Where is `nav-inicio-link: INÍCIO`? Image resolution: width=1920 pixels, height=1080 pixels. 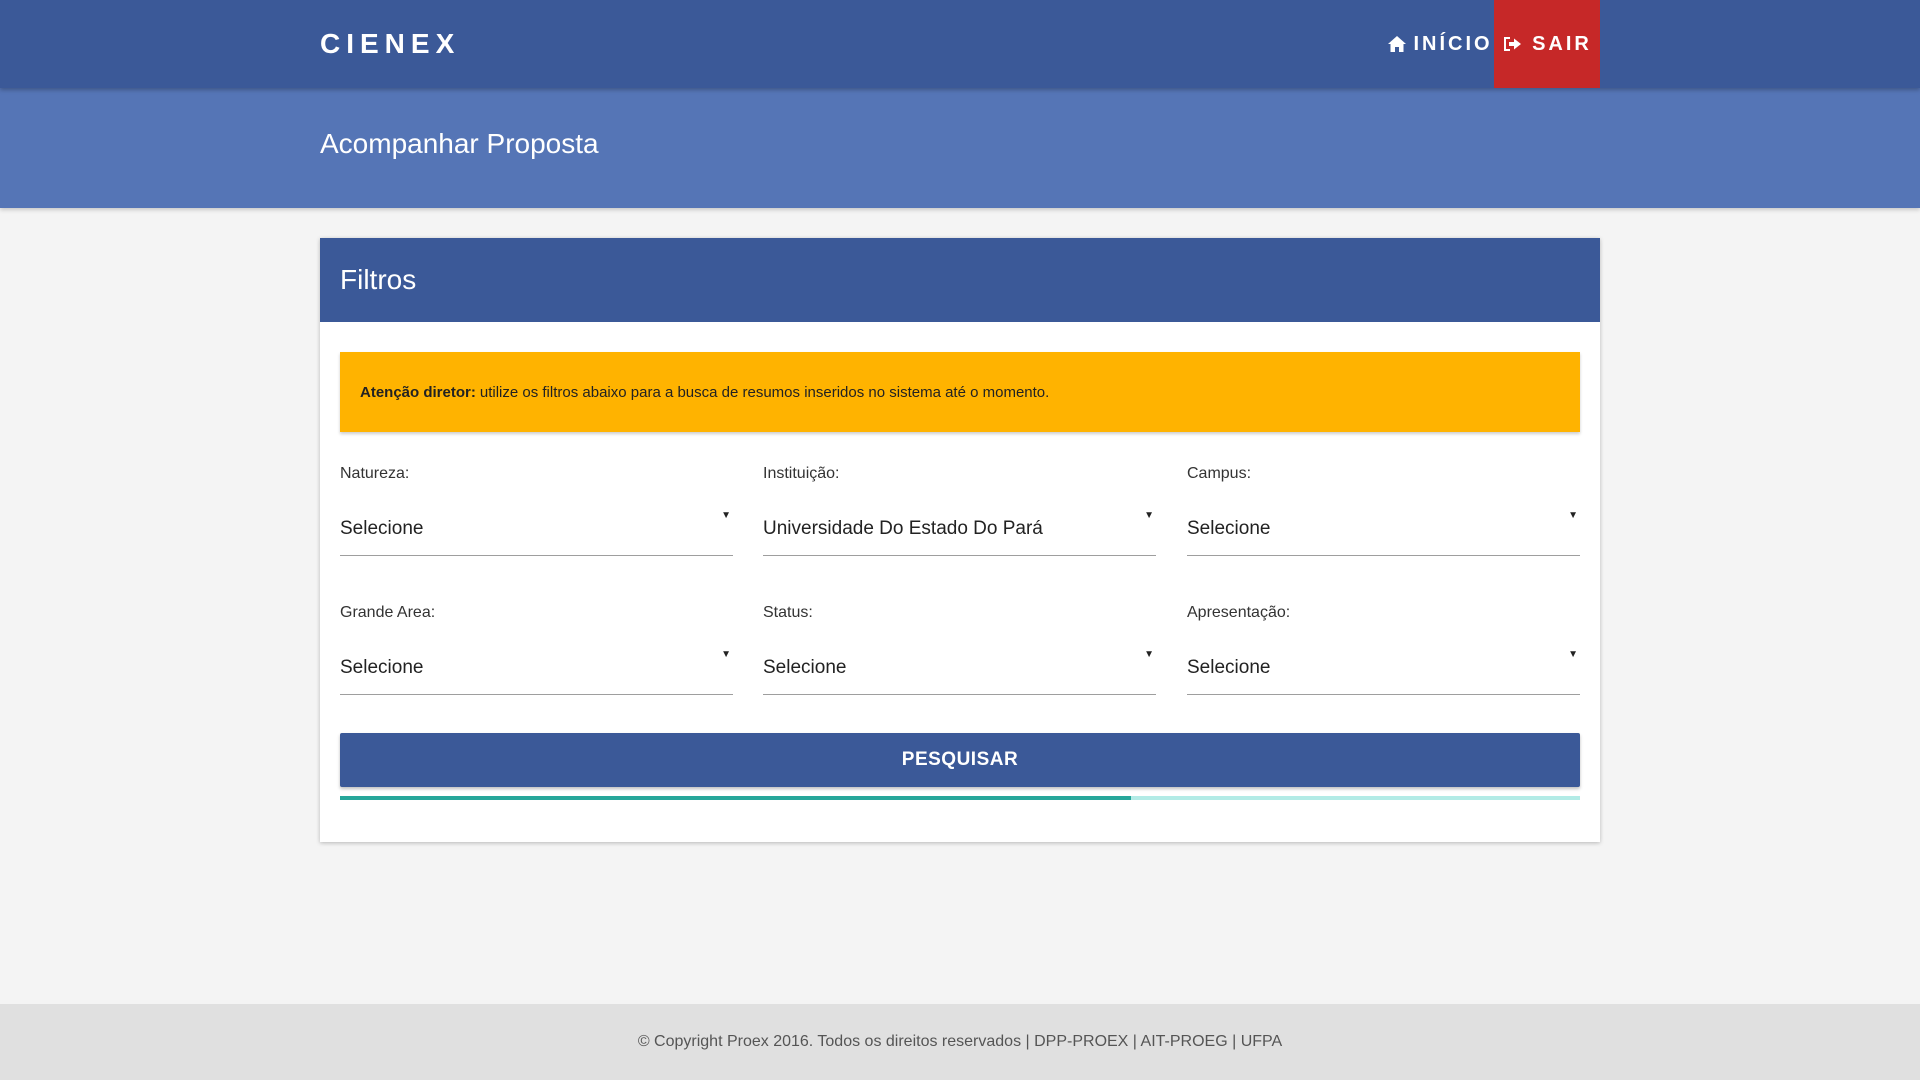
nav-inicio-link: INÍCIO is located at coordinates (1440, 44).